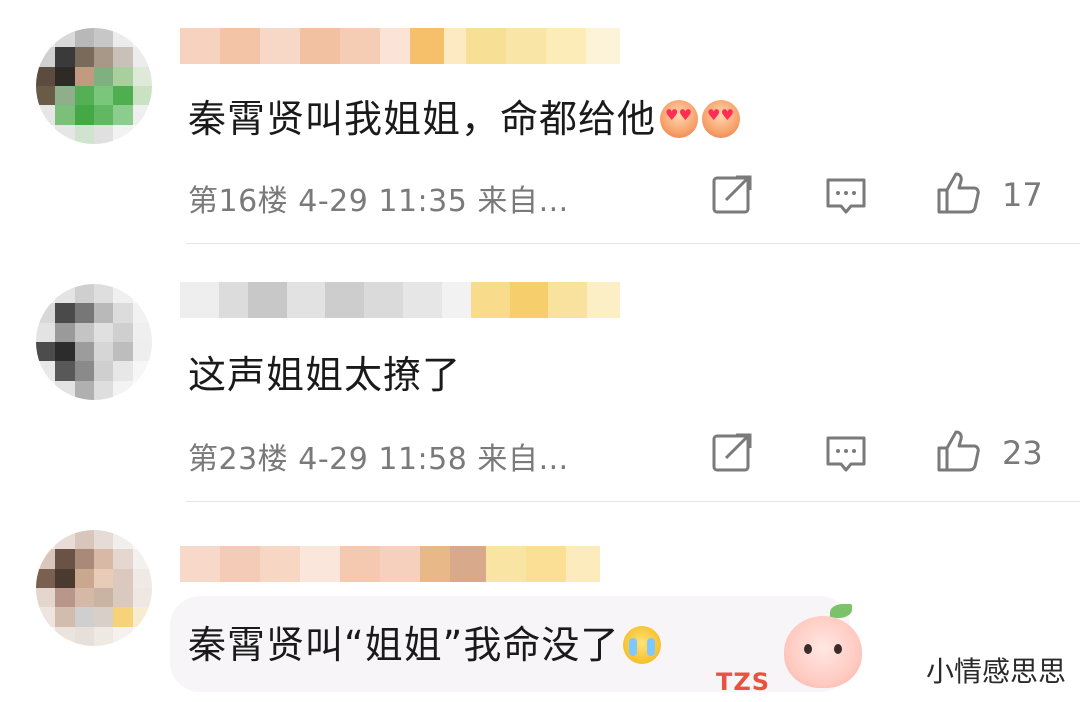 This screenshot has width=1080, height=702. What do you see at coordinates (743, 682) in the screenshot?
I see `sticker-label: TZS` at bounding box center [743, 682].